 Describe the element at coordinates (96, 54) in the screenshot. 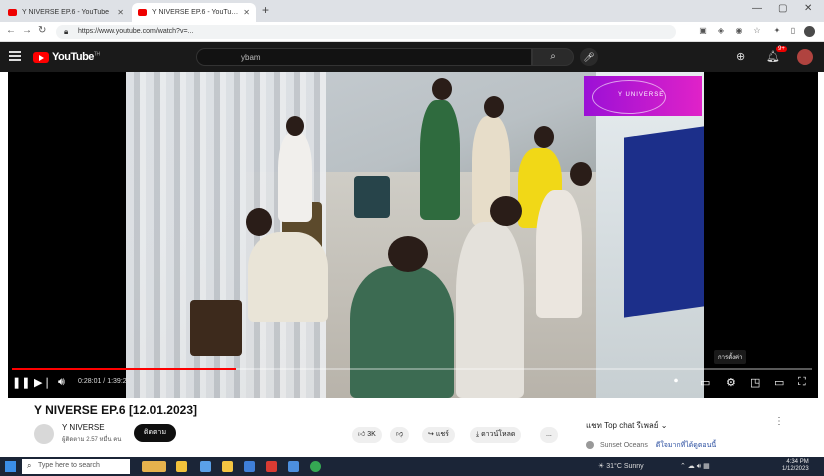

I see `logo-region: TH` at that location.